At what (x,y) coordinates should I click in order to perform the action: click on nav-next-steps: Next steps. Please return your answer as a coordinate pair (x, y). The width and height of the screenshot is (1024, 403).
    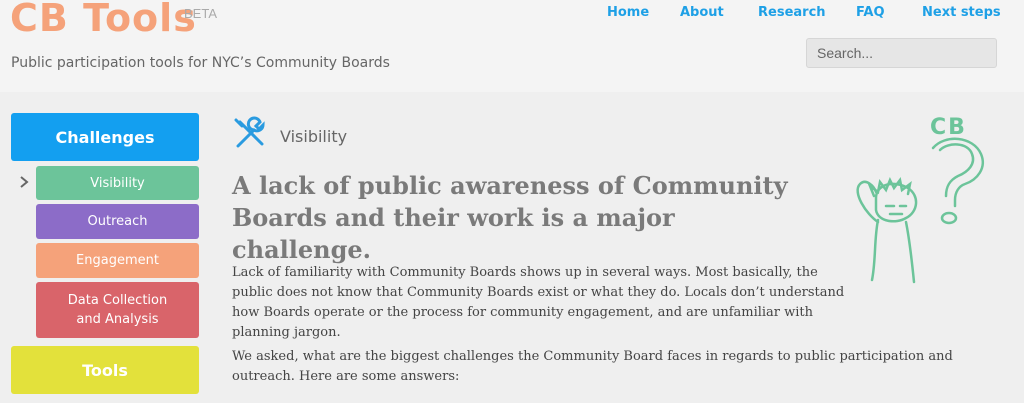
    Looking at the image, I should click on (961, 12).